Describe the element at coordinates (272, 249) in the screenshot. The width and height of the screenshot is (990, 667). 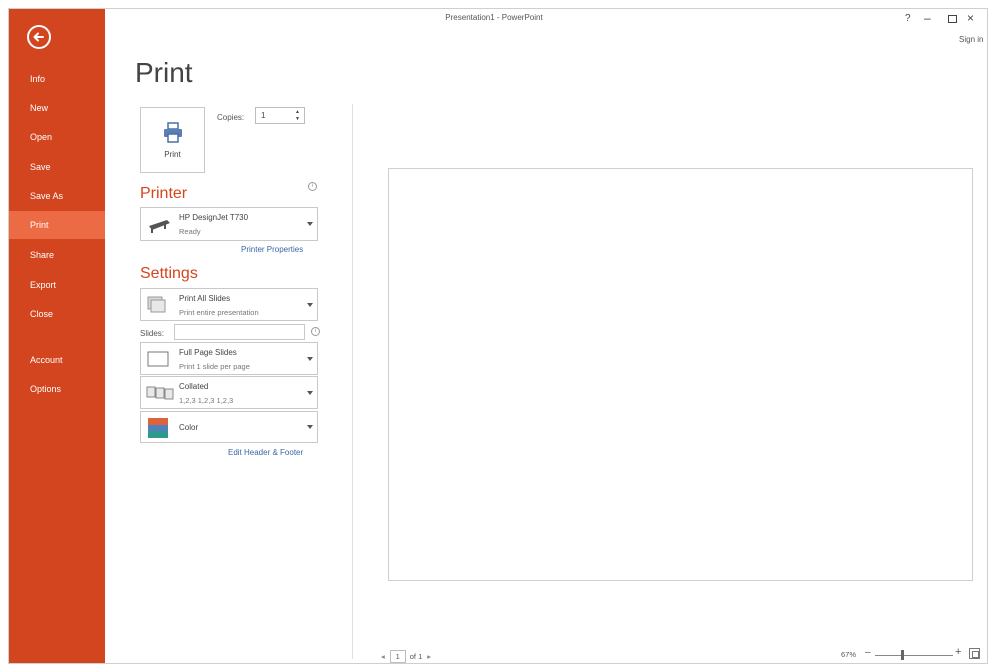
I see `printer-properties-link: Printer Properties` at that location.